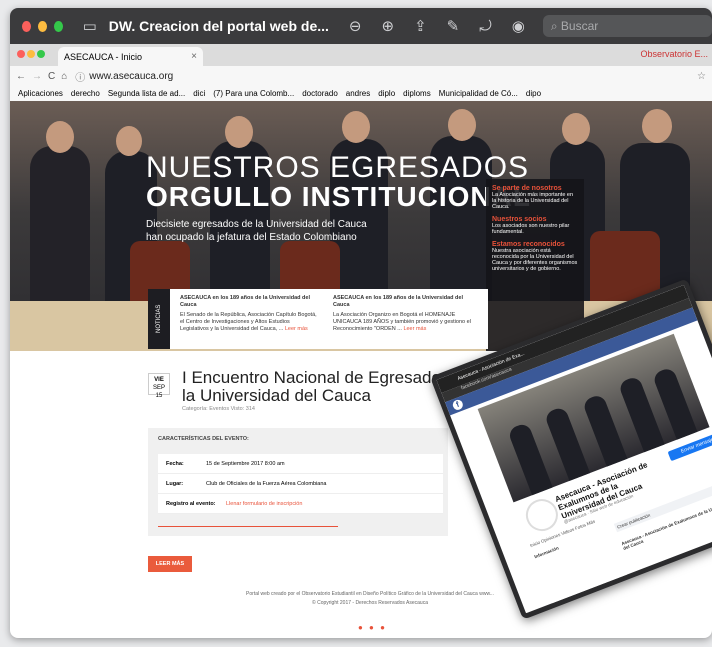 Image resolution: width=712 pixels, height=647 pixels. Describe the element at coordinates (90, 26) in the screenshot. I see `sidebar-icon: ▭` at that location.